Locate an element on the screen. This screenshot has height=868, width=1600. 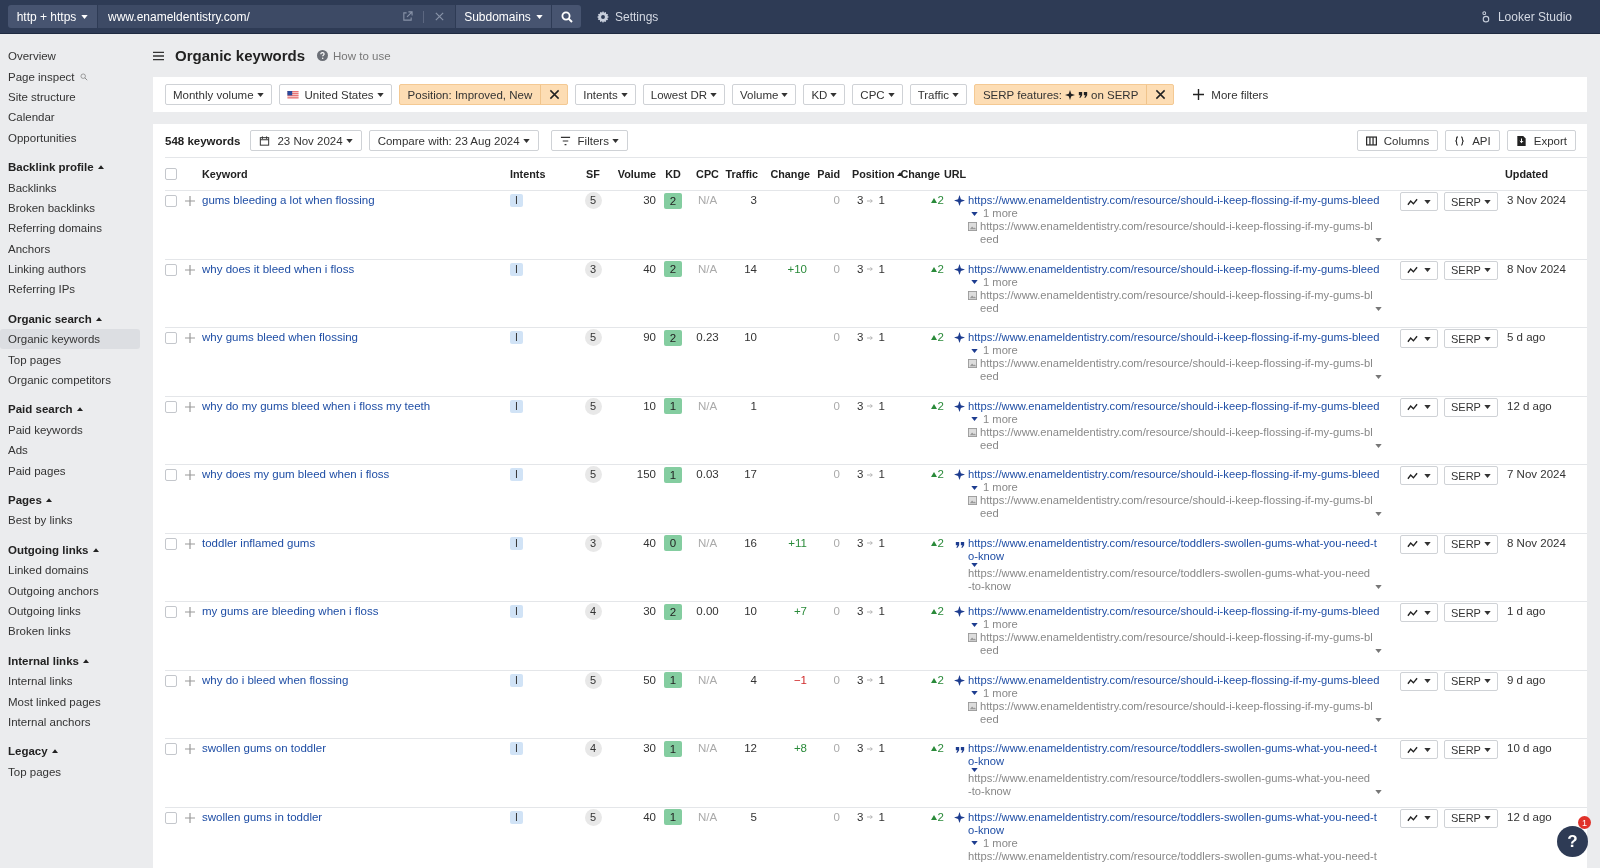
how-to-use-link: How to use is located at coordinates (354, 55).